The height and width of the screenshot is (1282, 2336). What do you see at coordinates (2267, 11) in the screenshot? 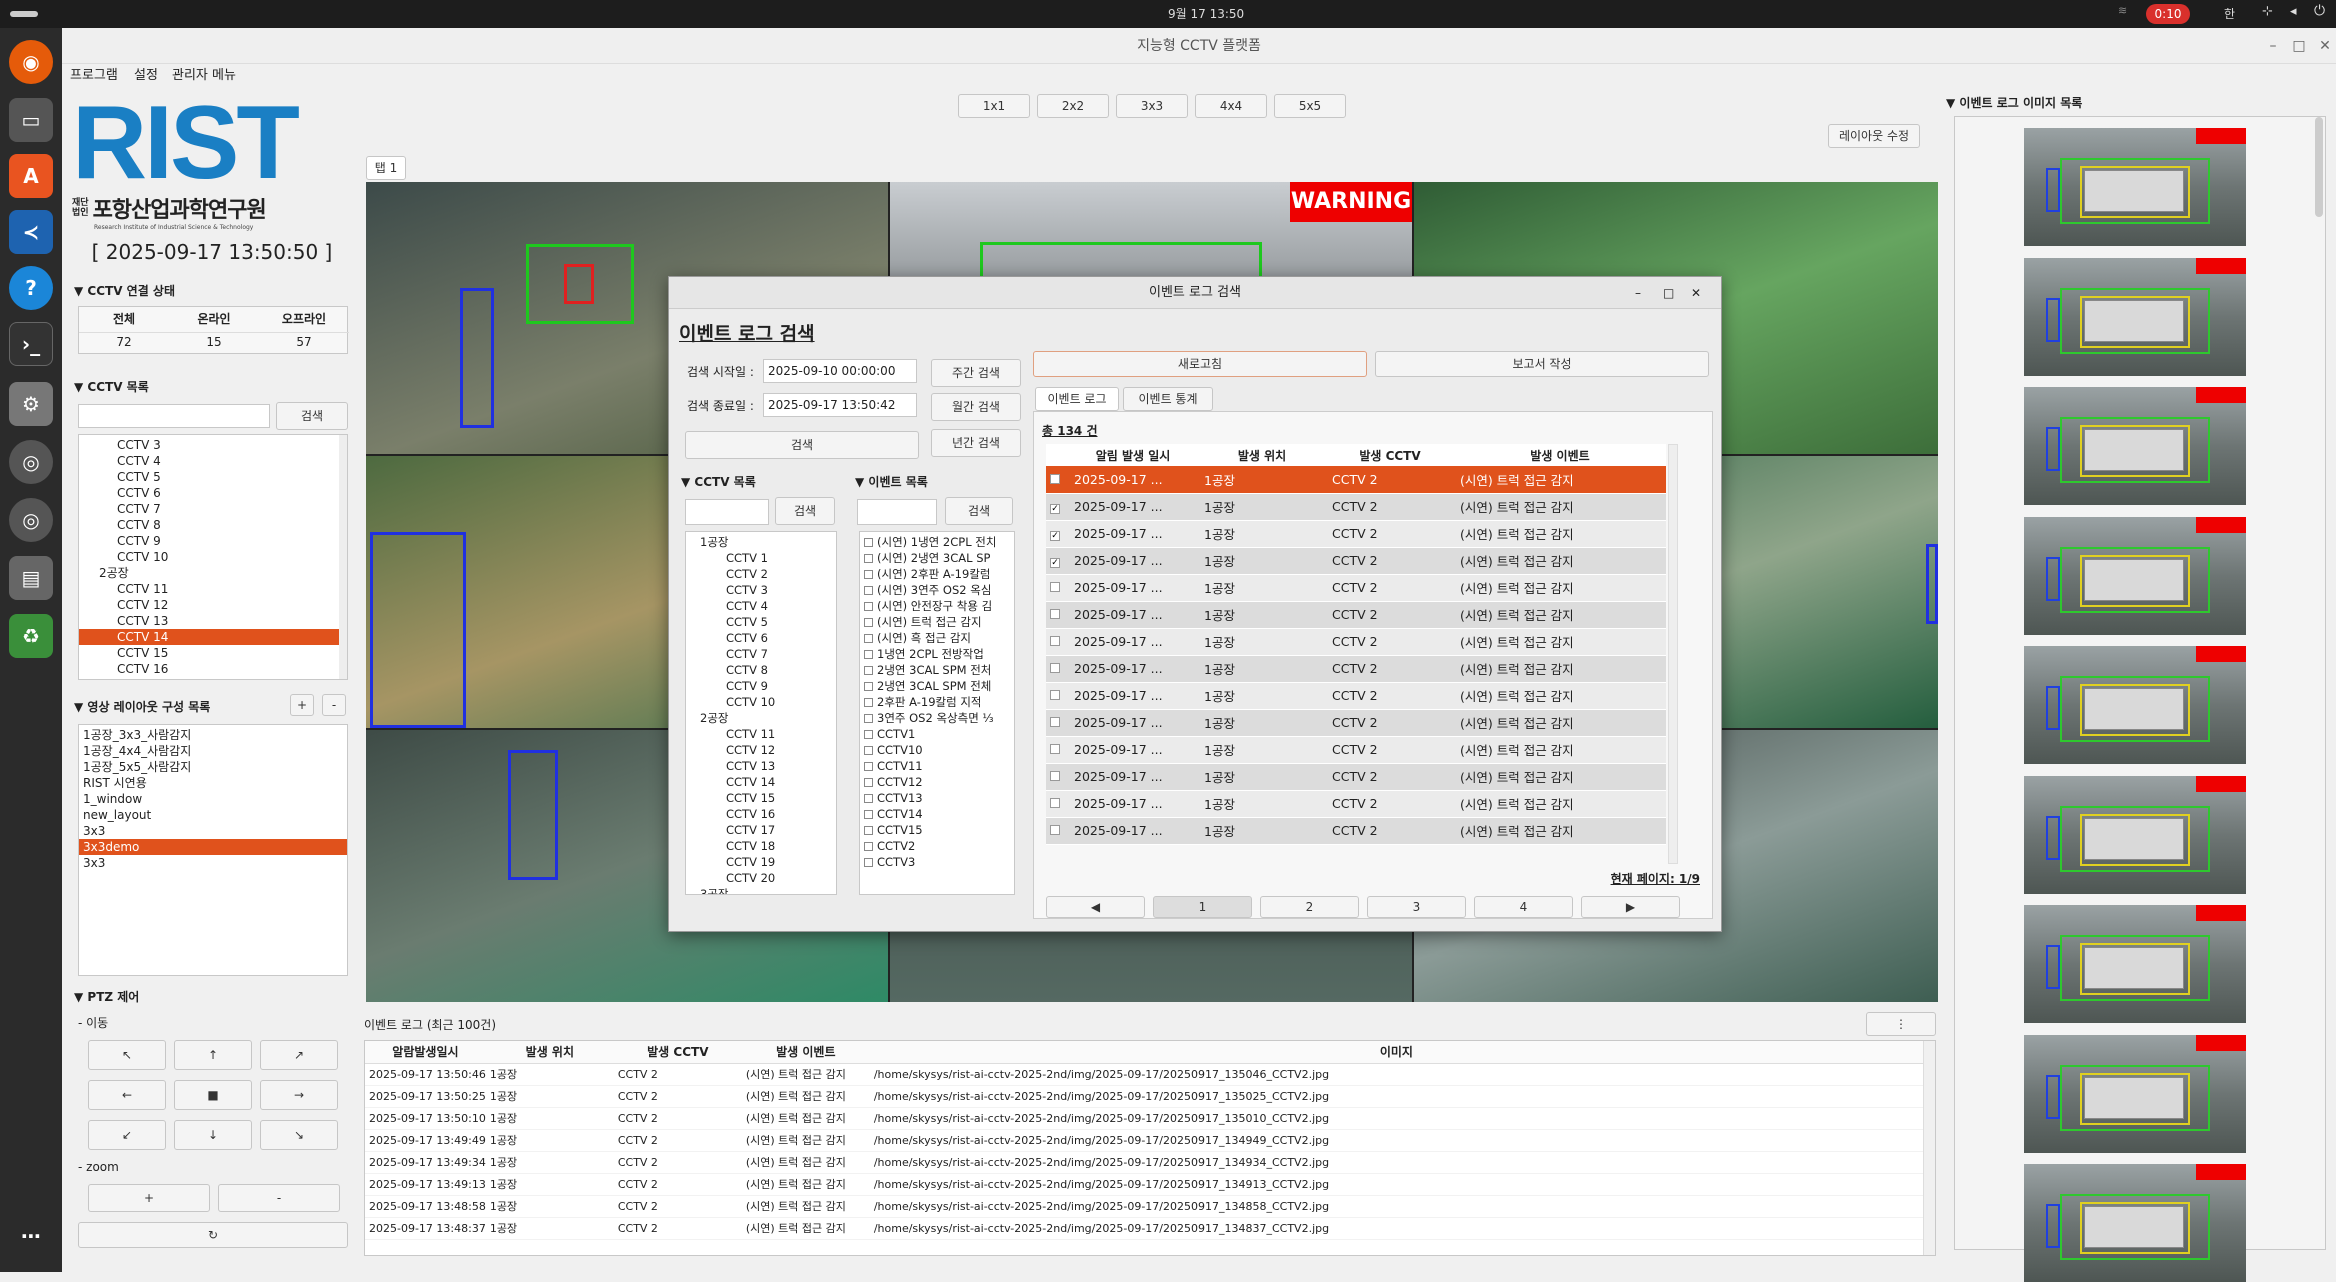
I see `network-icon: ⊹` at bounding box center [2267, 11].